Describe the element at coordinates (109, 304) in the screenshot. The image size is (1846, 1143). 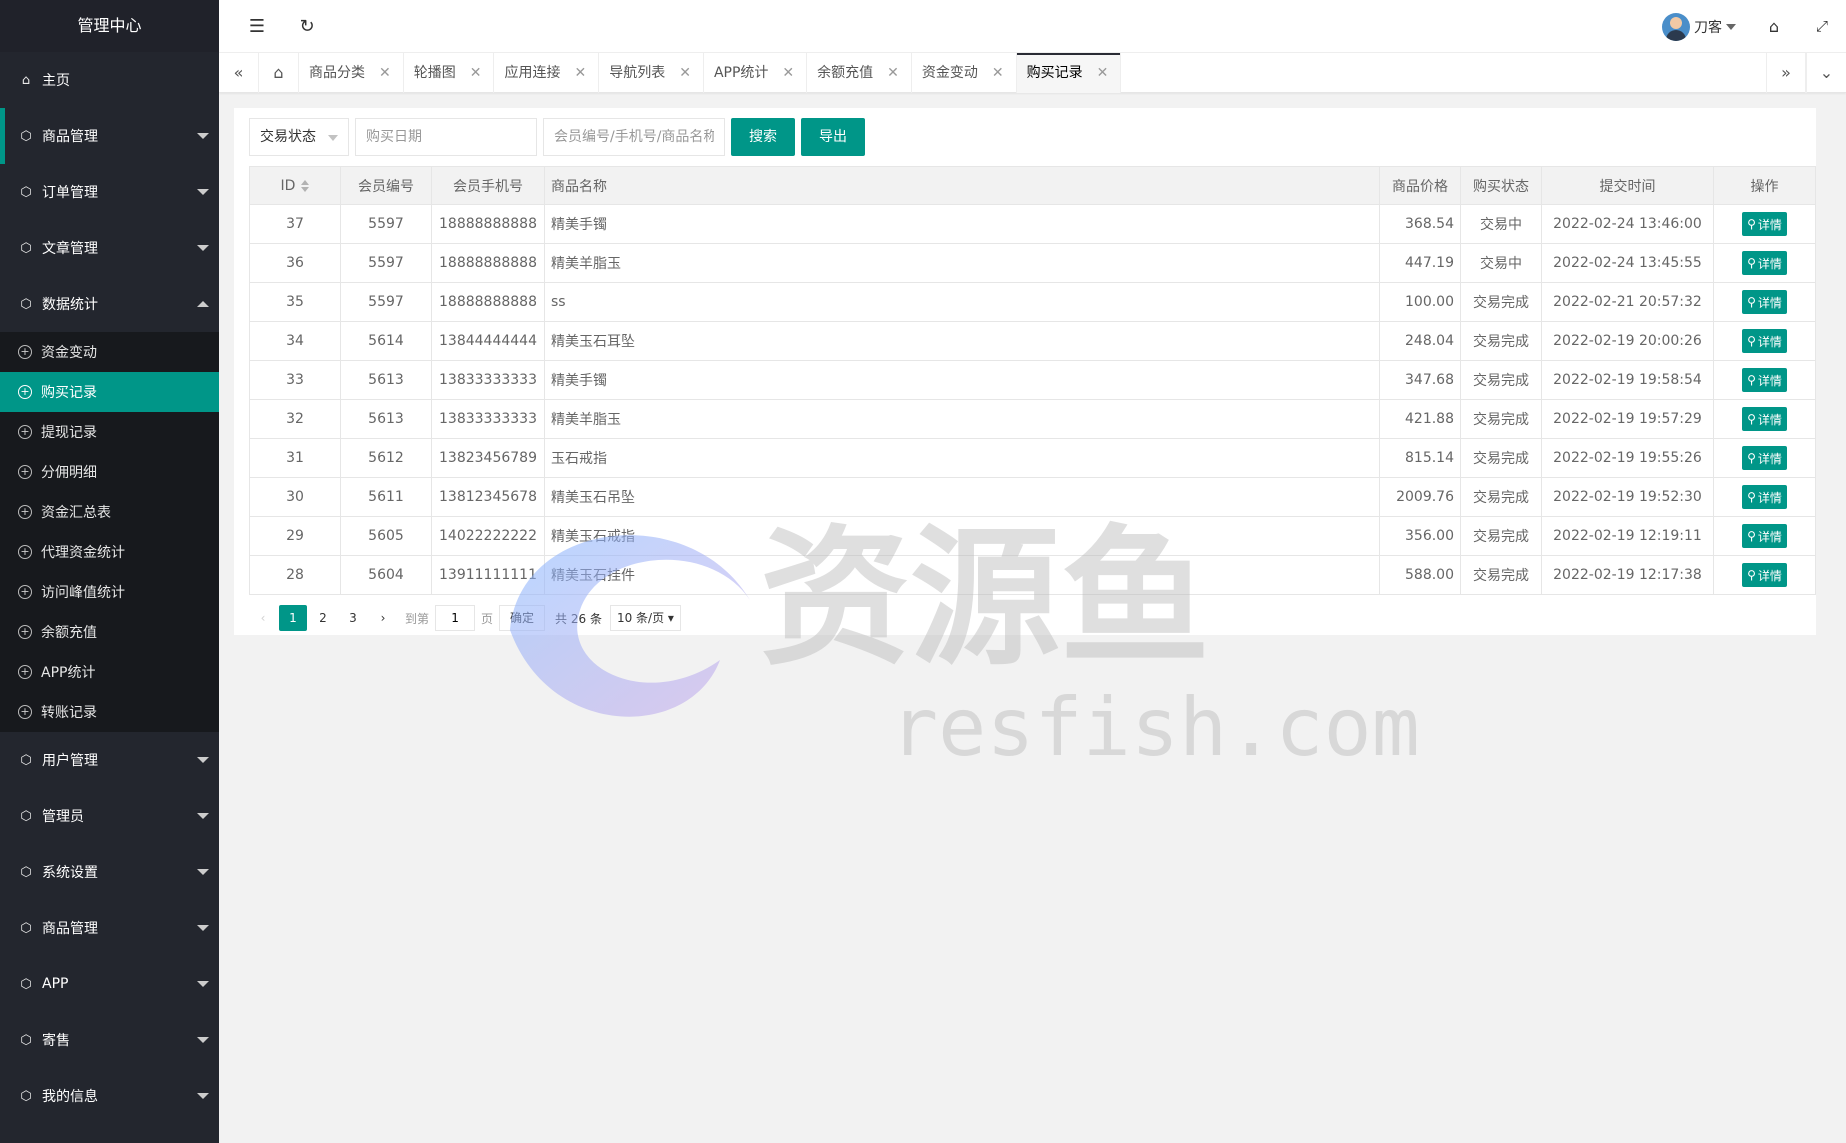
I see `sidebar-item-statistics: ⬡ 数据统计` at that location.